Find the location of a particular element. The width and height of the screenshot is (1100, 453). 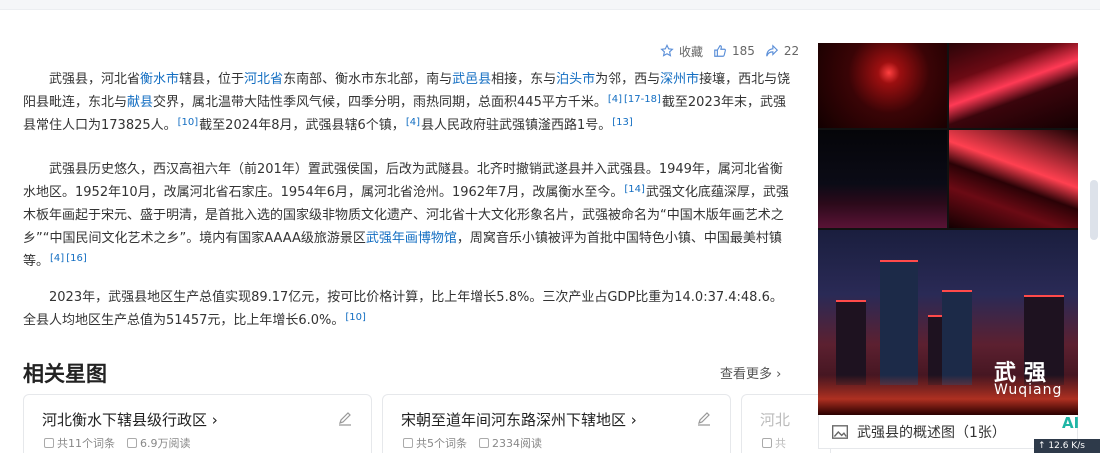

related-starmap-title: 相关星图 is located at coordinates (65, 374).